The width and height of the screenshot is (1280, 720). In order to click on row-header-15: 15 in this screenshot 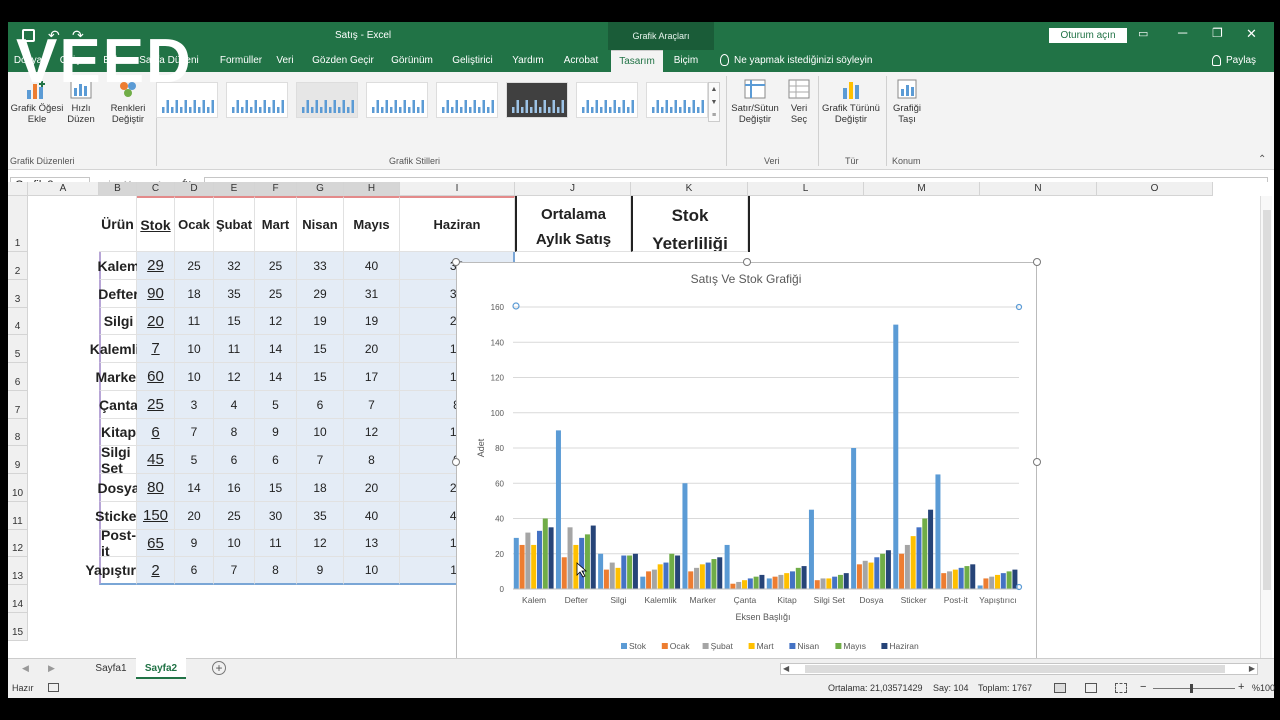, I will do `click(18, 627)`.